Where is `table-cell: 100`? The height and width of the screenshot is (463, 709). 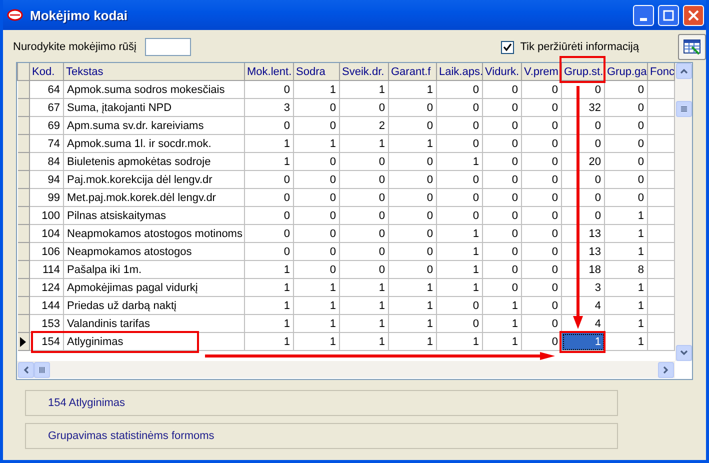
table-cell: 100 is located at coordinates (47, 215).